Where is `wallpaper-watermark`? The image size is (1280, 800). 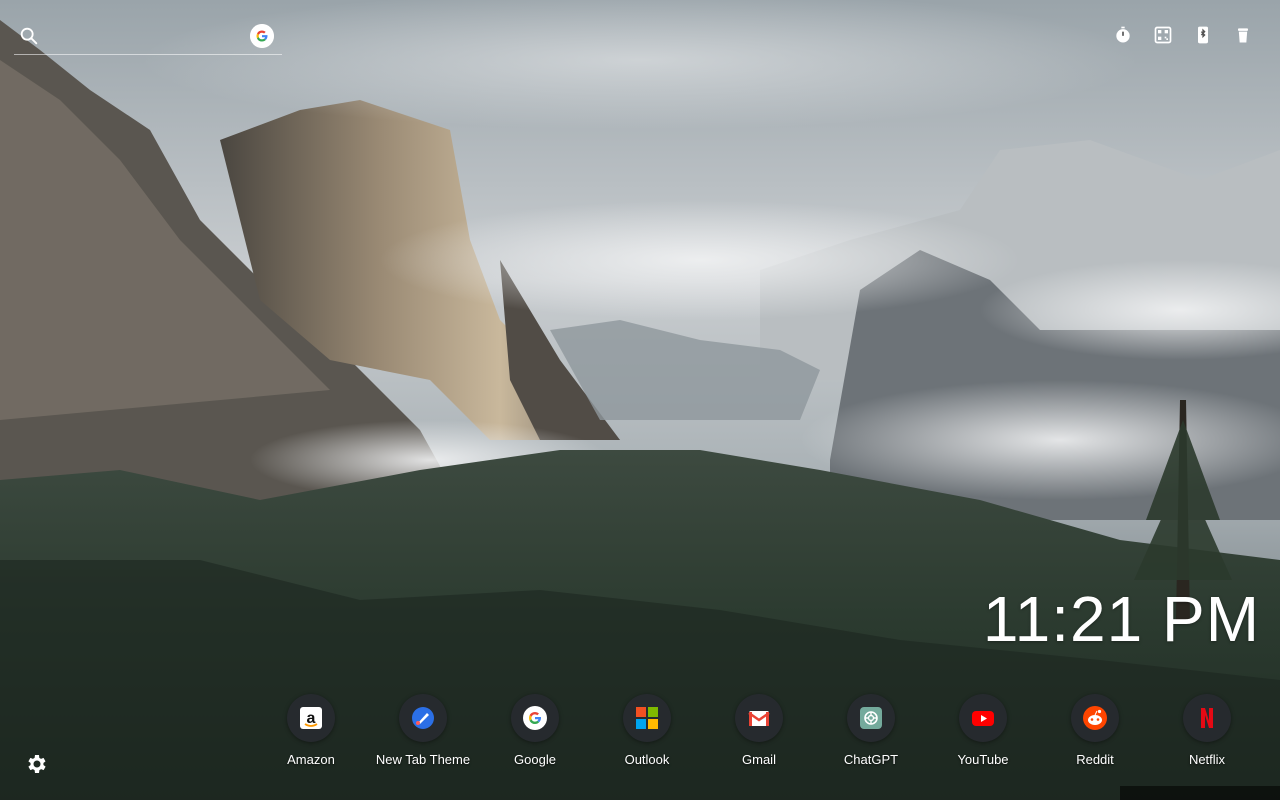
wallpaper-watermark is located at coordinates (1200, 793).